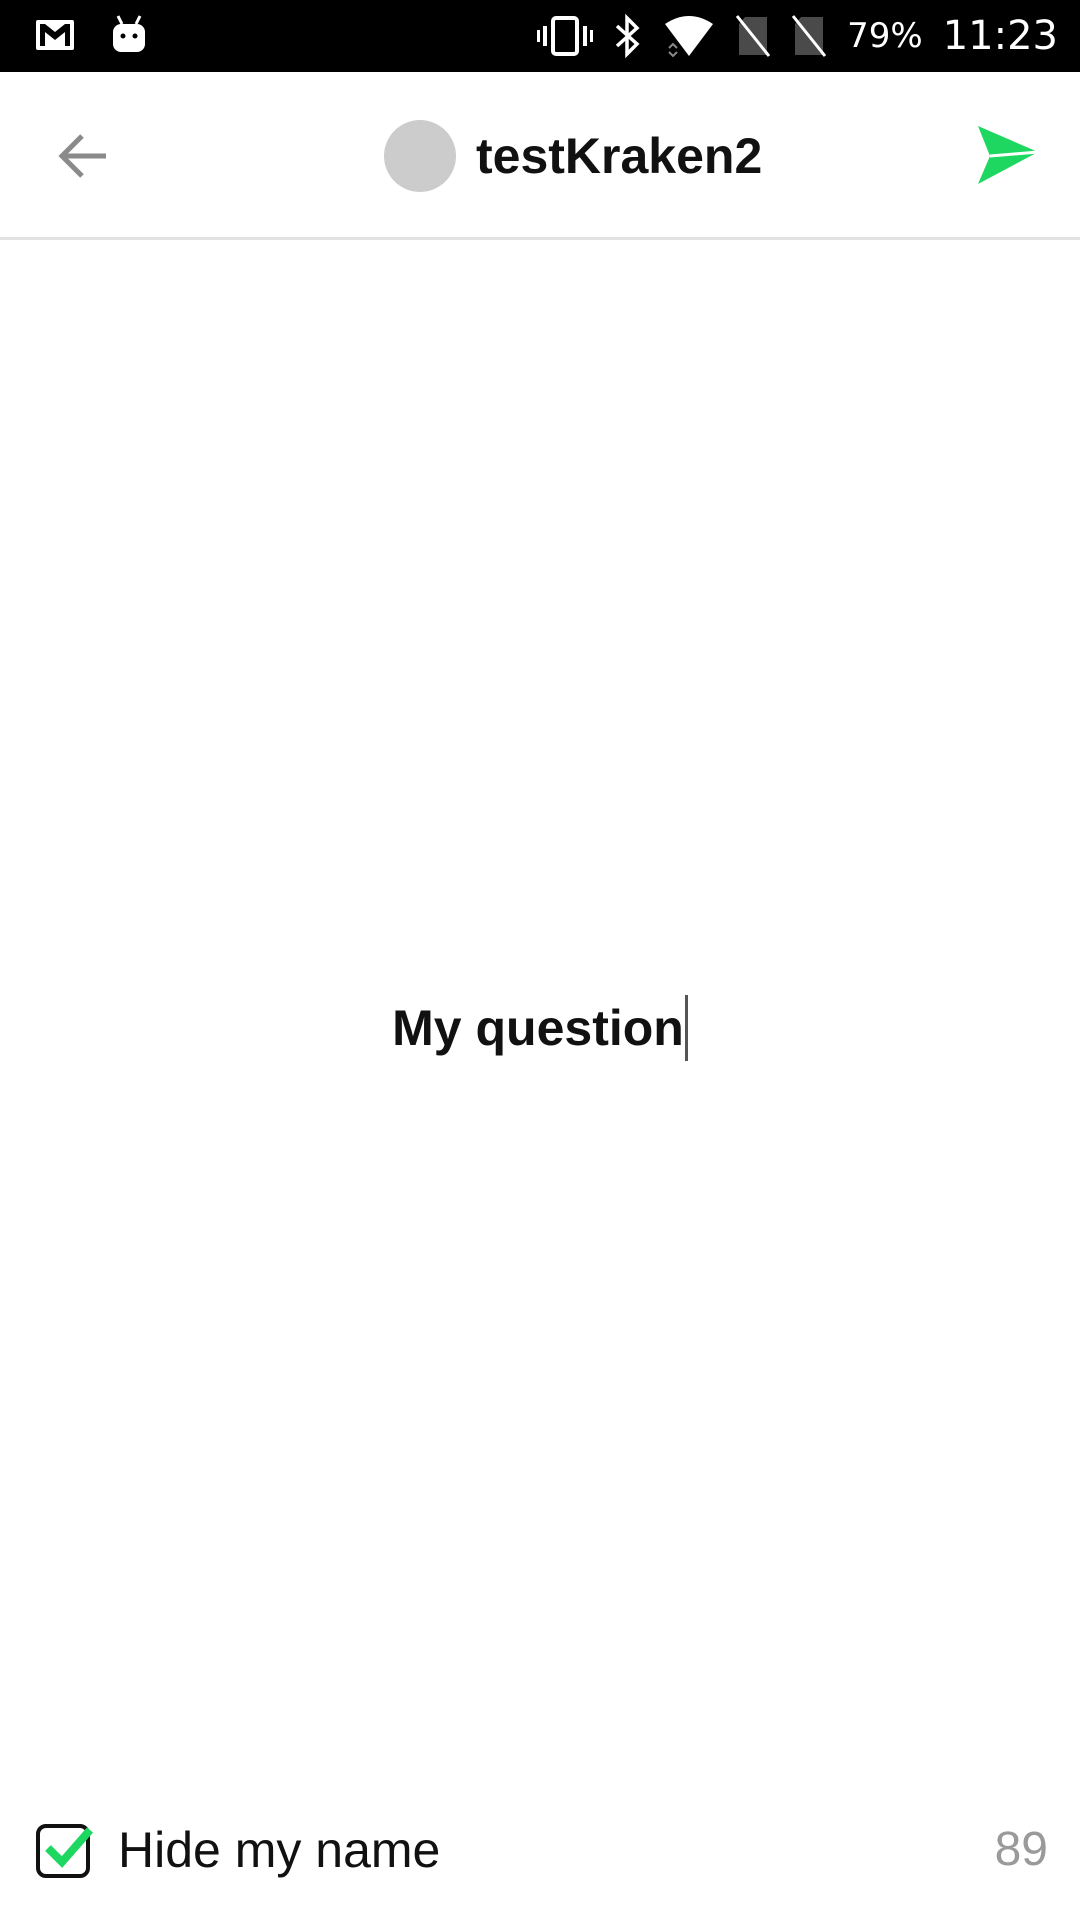 Image resolution: width=1080 pixels, height=1920 pixels. I want to click on question-text: My question, so click(538, 1028).